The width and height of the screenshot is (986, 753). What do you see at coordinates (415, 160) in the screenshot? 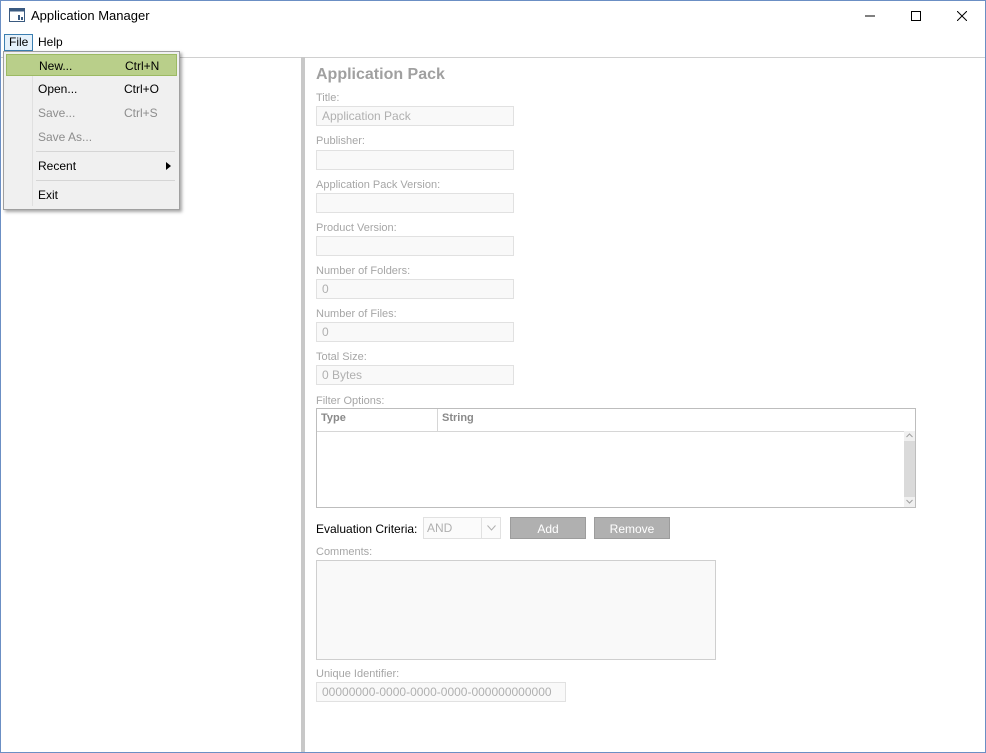
I see `publisher-field` at bounding box center [415, 160].